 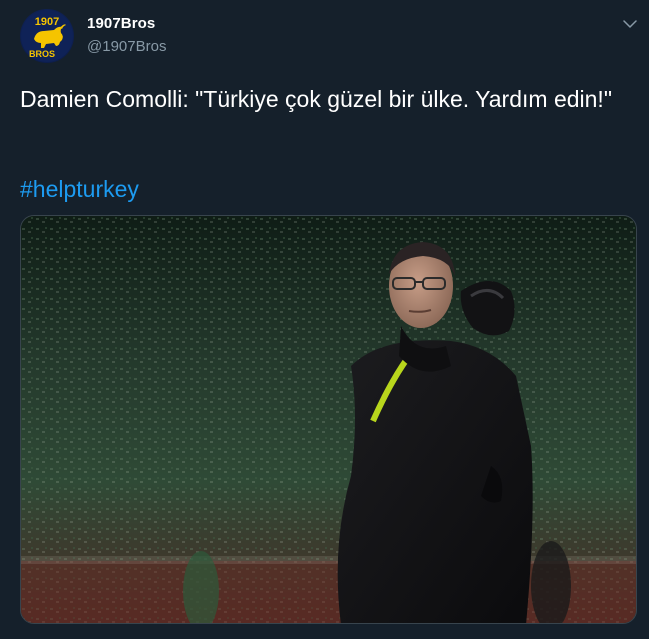 I want to click on avatar: 1907 BROS, so click(x=47, y=36).